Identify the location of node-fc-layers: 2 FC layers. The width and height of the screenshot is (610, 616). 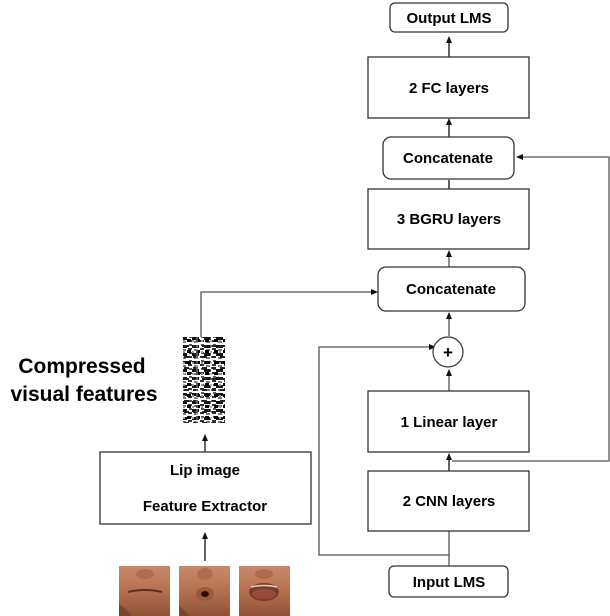
(448, 87).